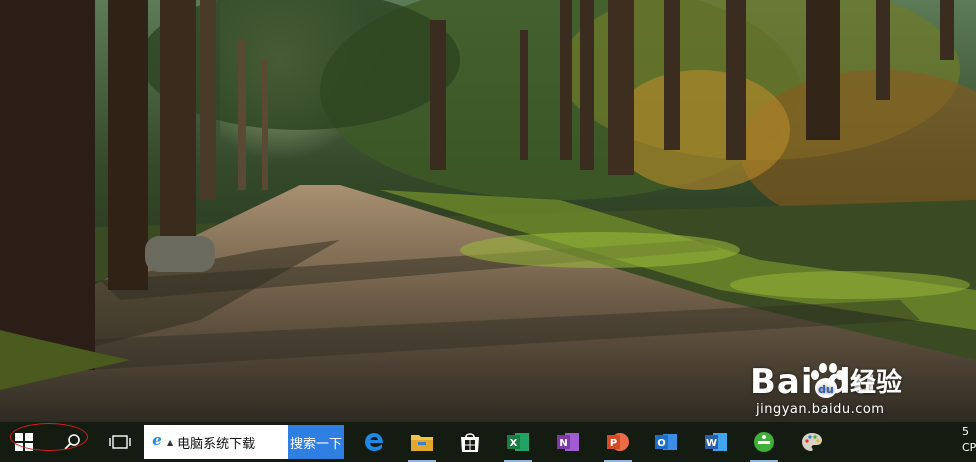  I want to click on edge-icon, so click(374, 442).